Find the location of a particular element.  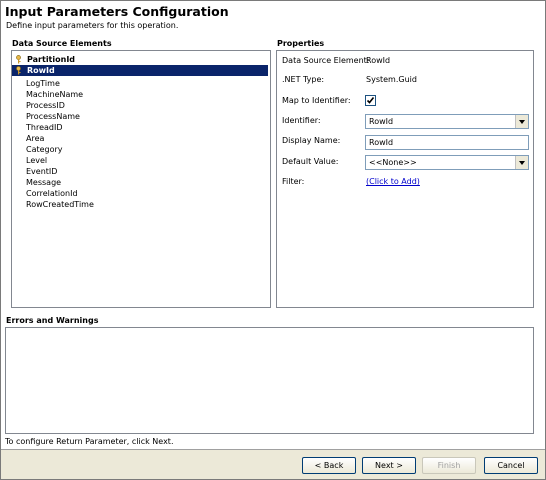

default-value-dropdown: <<None>> is located at coordinates (447, 162).